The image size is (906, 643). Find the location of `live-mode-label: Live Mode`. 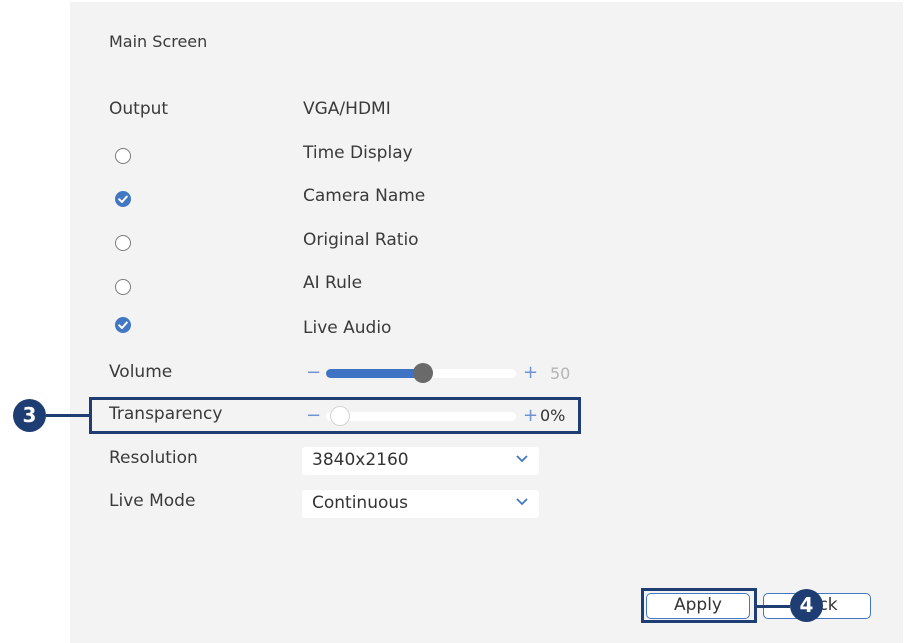

live-mode-label: Live Mode is located at coordinates (152, 501).